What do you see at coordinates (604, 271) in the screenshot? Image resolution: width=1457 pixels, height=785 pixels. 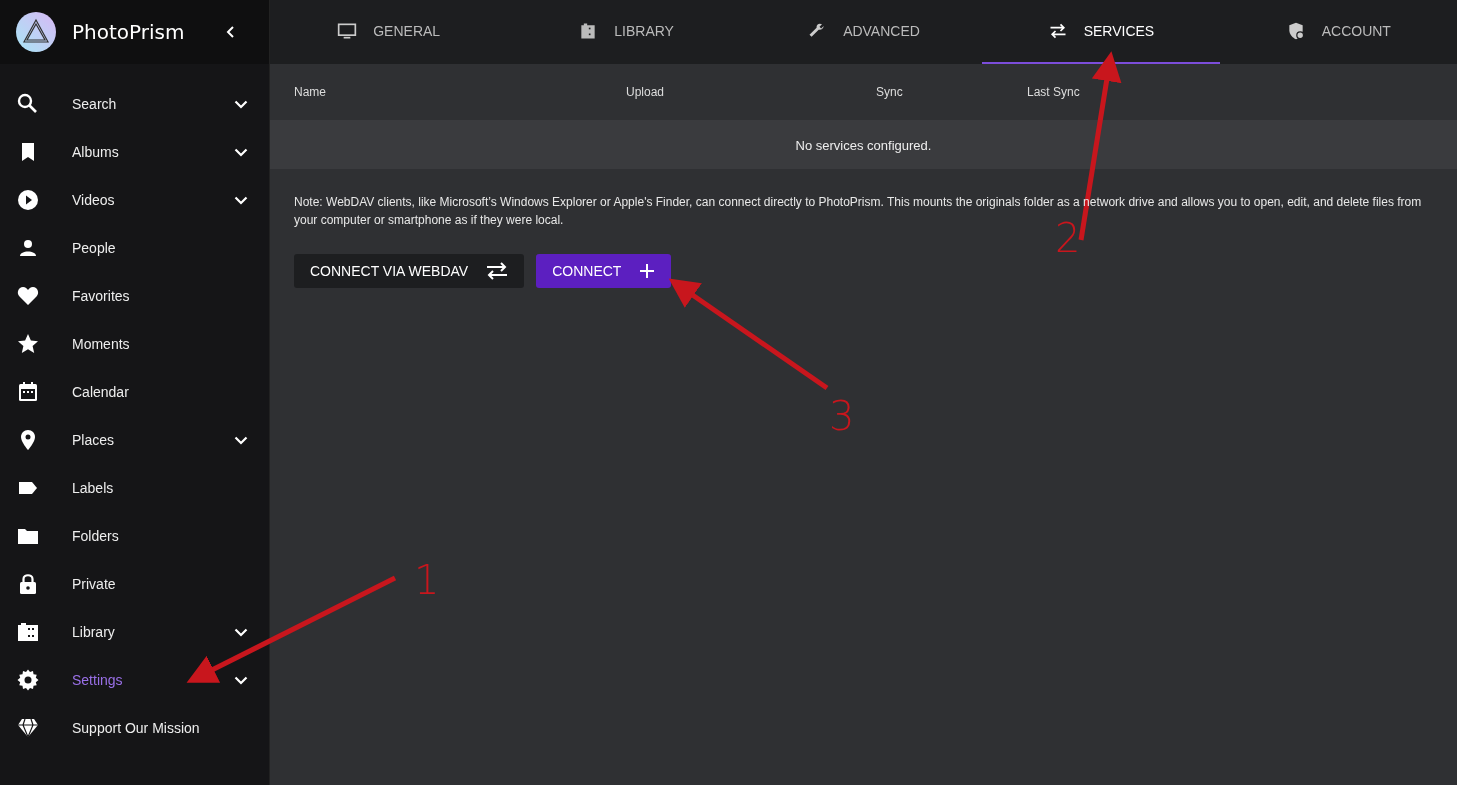 I see `connect-button: CONNECT` at bounding box center [604, 271].